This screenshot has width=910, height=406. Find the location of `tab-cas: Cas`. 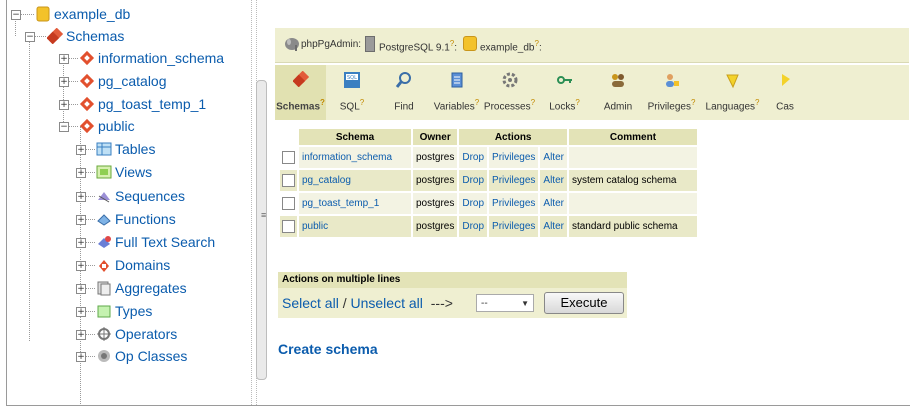

tab-cas: Cas is located at coordinates (785, 92).